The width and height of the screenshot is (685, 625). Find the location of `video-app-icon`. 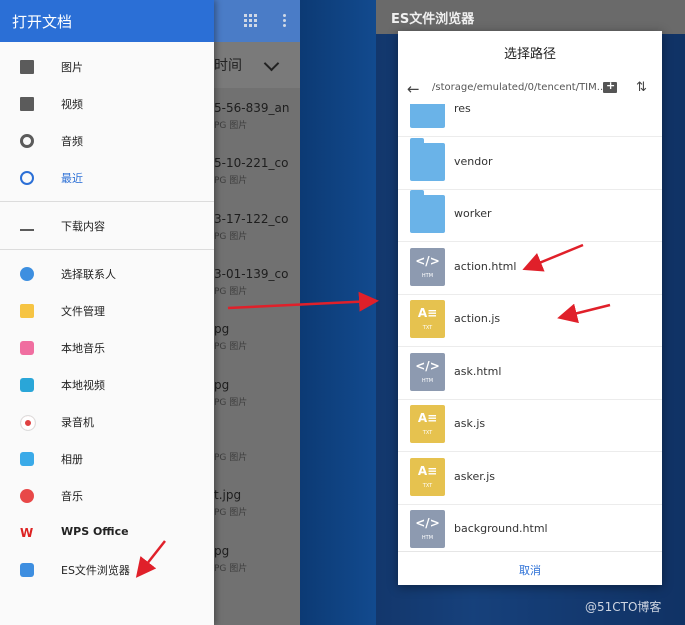

video-app-icon is located at coordinates (27, 385).